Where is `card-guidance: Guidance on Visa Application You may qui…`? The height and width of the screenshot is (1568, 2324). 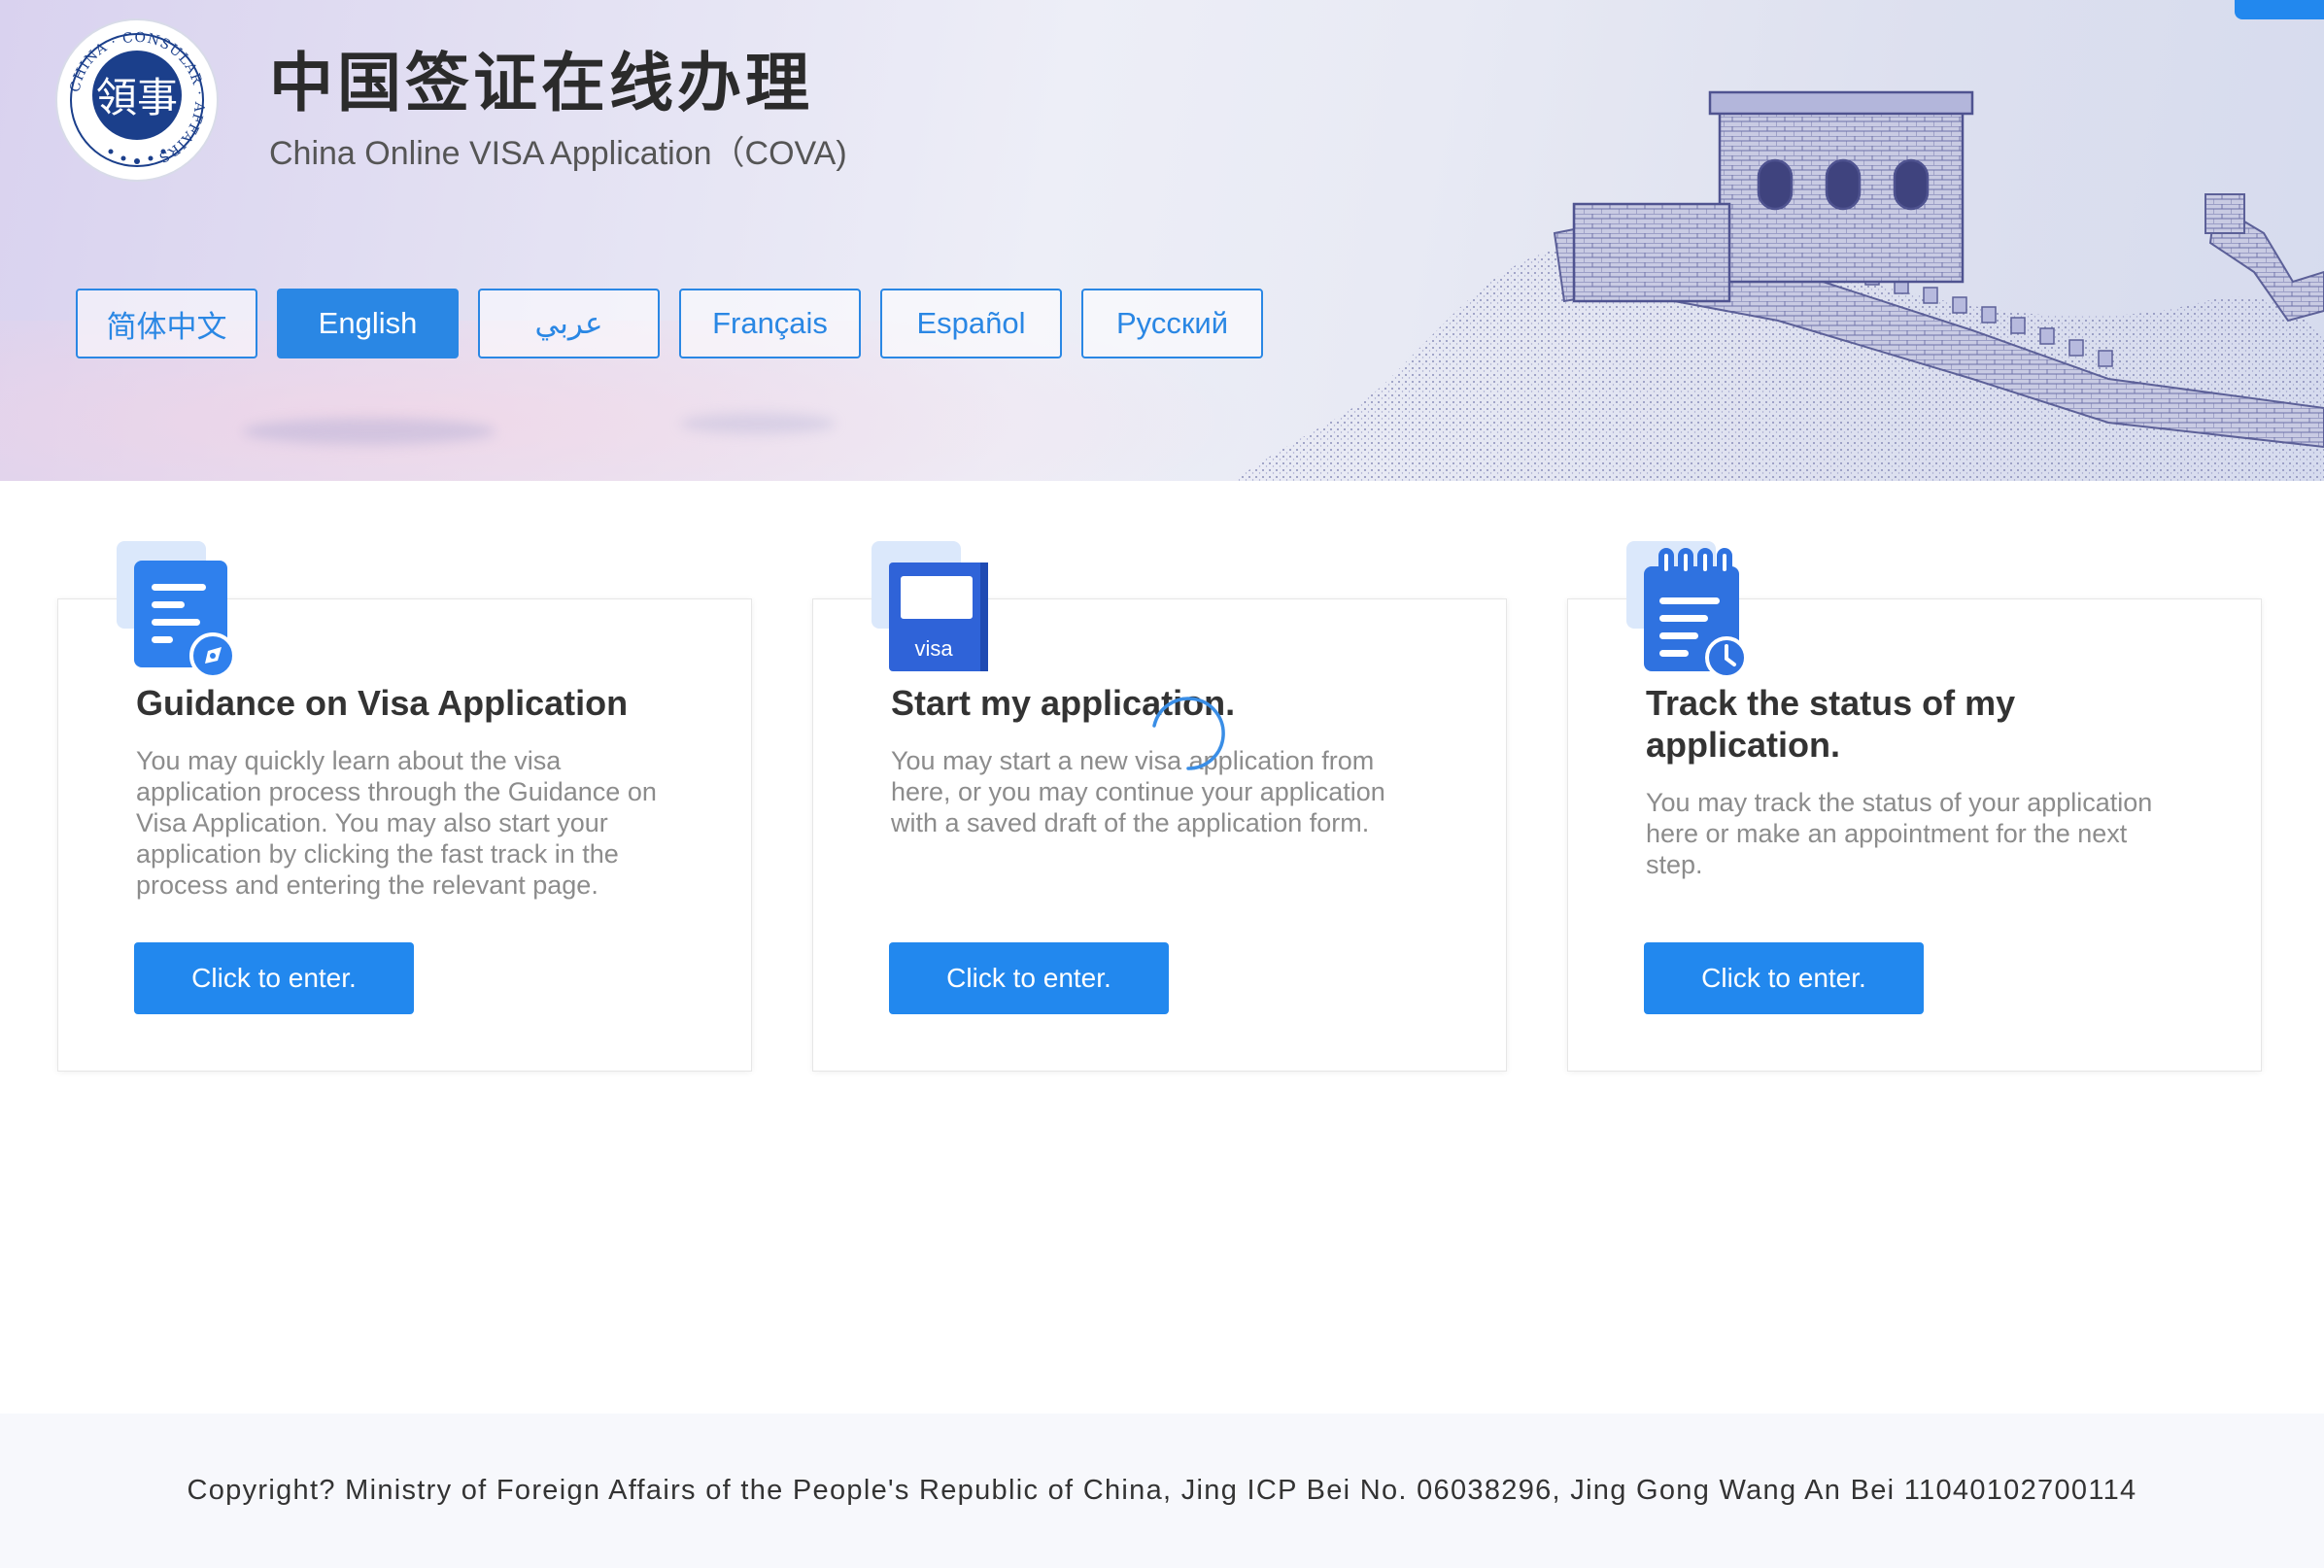
card-guidance: Guidance on Visa Application You may qui… is located at coordinates (405, 806).